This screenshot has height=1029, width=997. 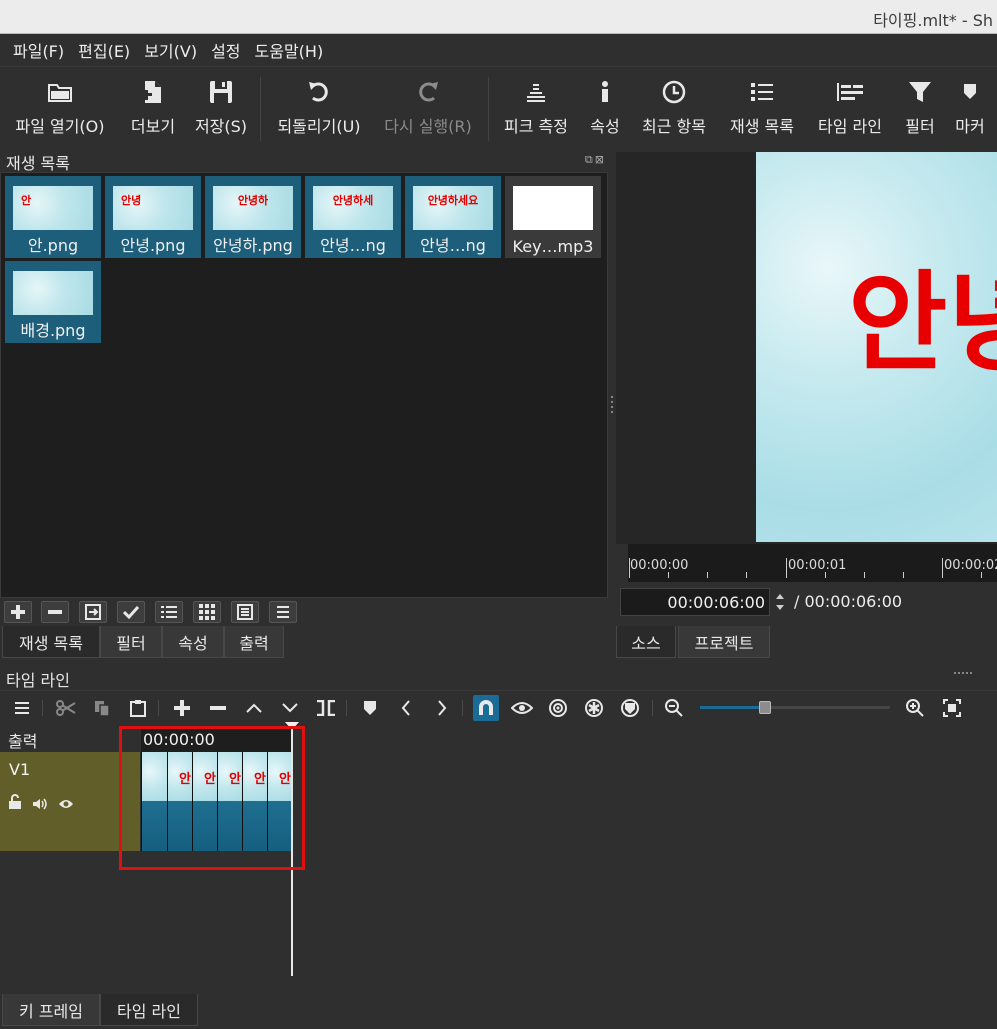 I want to click on eye-icon, so click(x=66, y=804).